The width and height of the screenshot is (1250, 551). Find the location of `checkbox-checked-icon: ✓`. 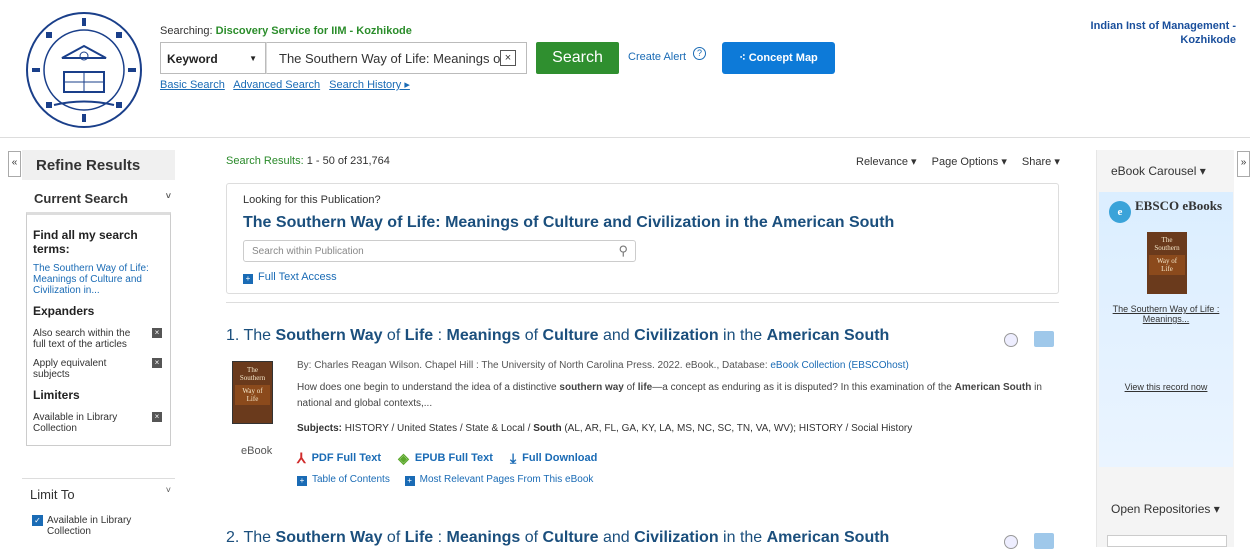

checkbox-checked-icon: ✓ is located at coordinates (37, 520).